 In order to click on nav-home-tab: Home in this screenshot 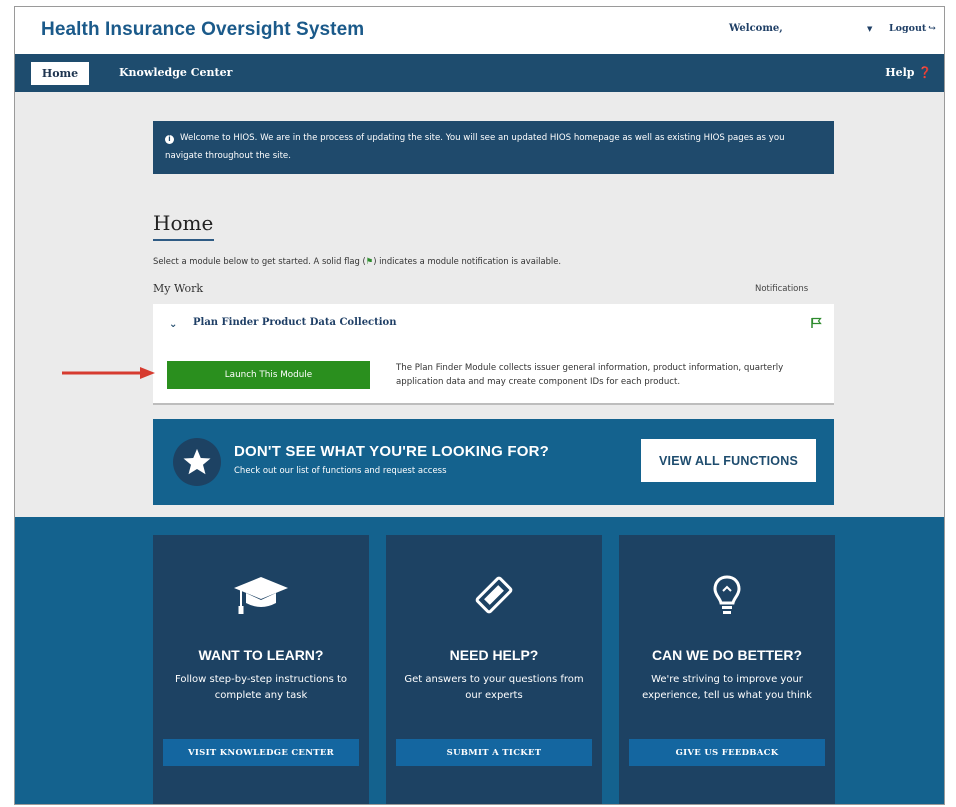, I will do `click(60, 73)`.